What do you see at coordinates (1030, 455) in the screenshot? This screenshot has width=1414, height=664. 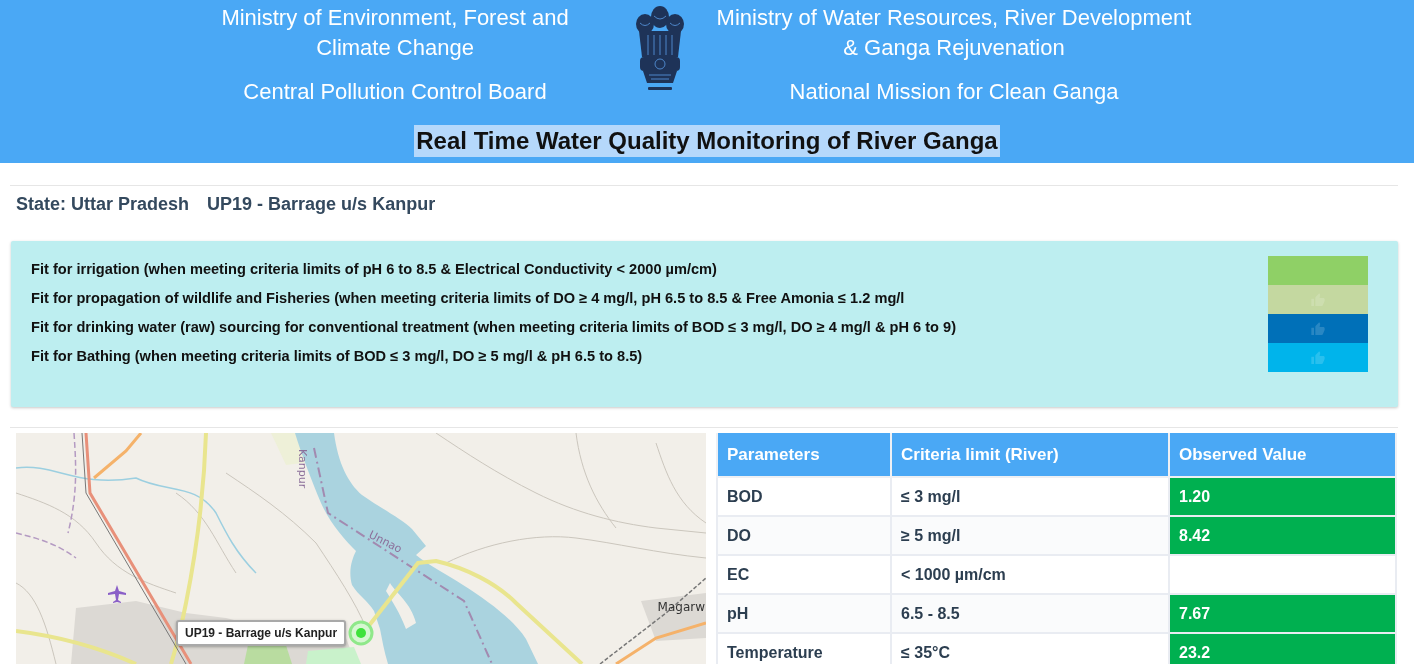 I see `column-header: Criteria limit (River)` at bounding box center [1030, 455].